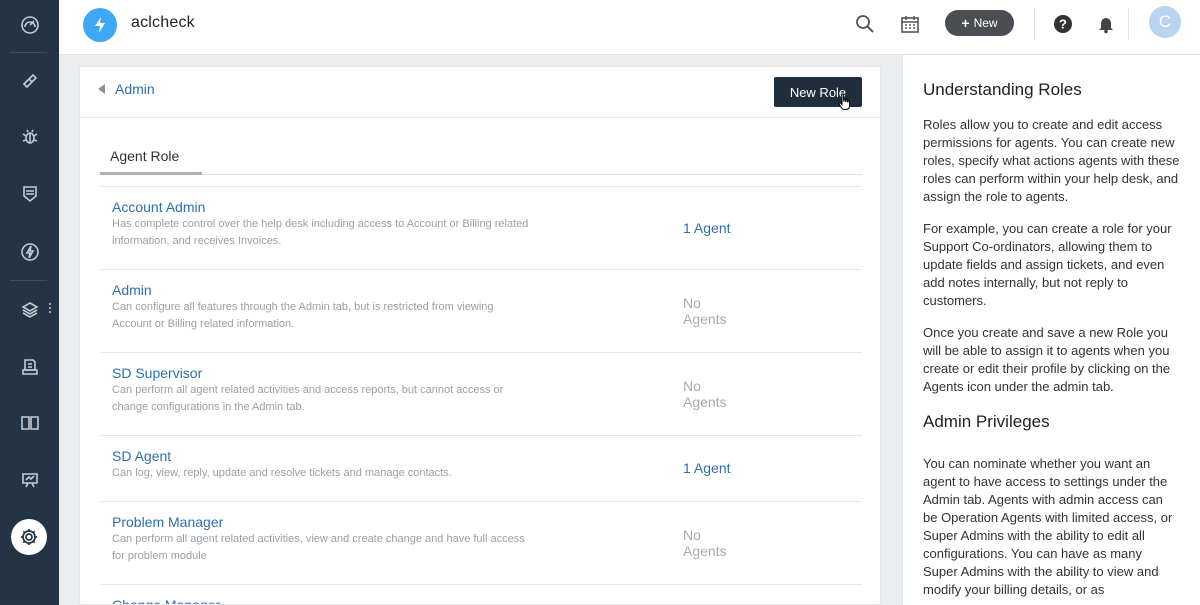 The height and width of the screenshot is (605, 1200). I want to click on help-title-understanding-roles: Understanding Roles, so click(1002, 89).